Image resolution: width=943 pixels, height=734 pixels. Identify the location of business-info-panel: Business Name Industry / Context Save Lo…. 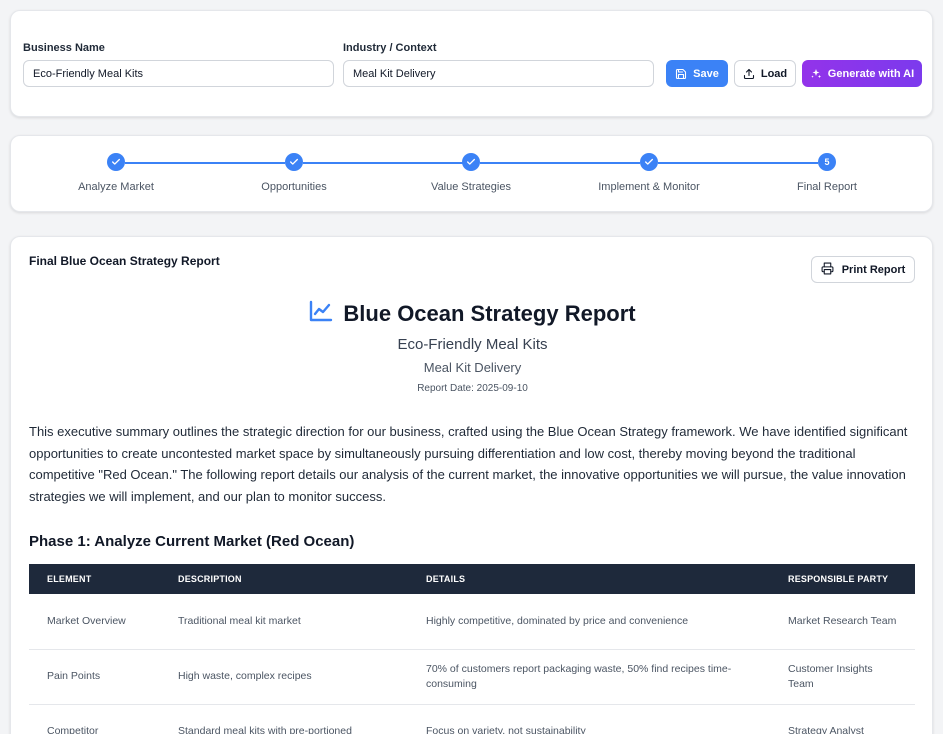
(471, 63).